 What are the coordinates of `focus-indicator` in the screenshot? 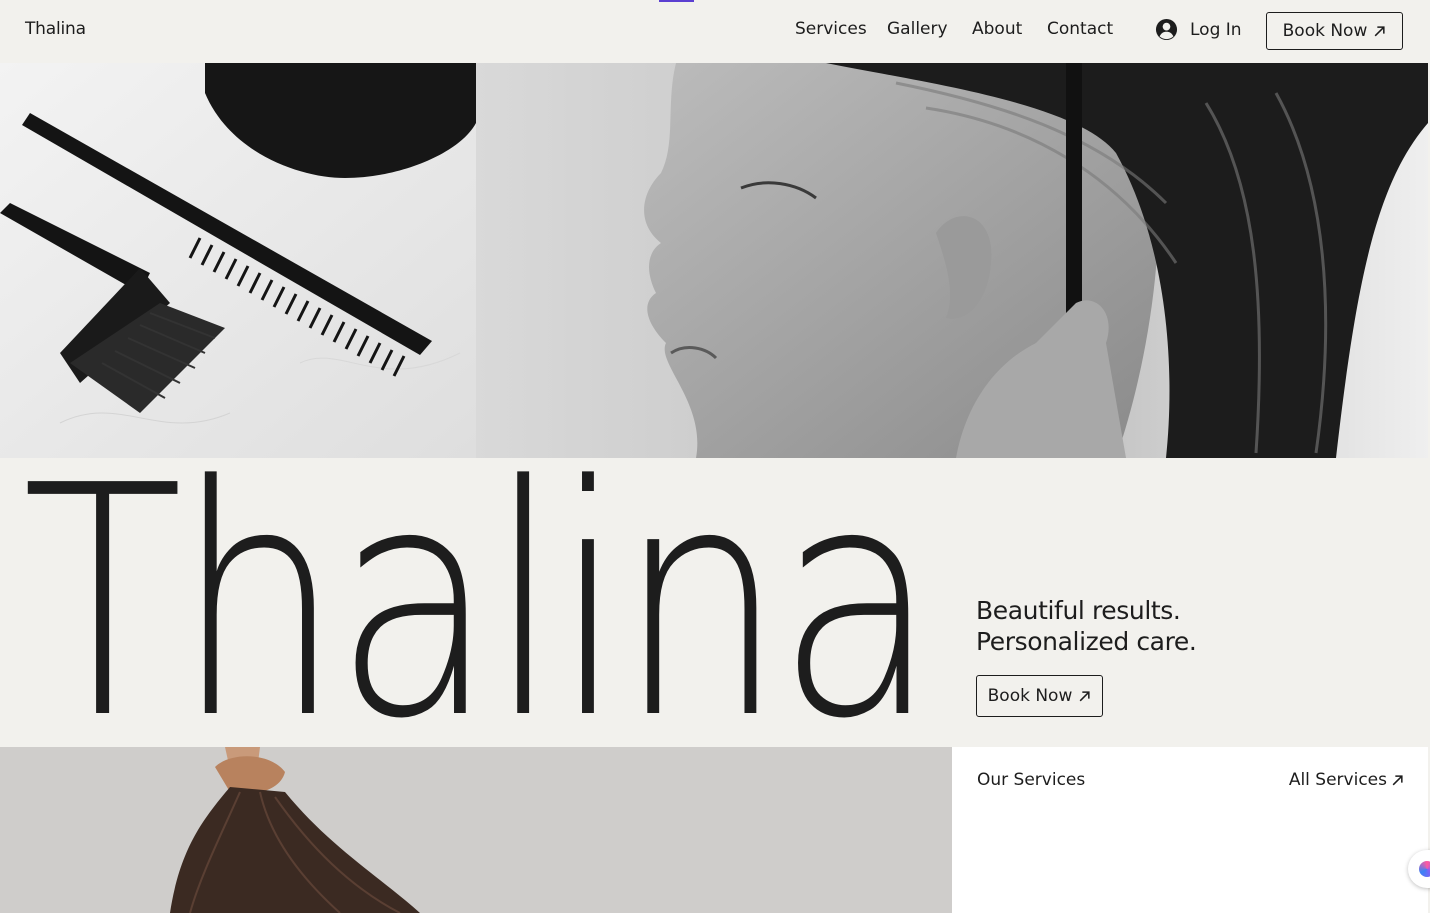 It's located at (676, 1).